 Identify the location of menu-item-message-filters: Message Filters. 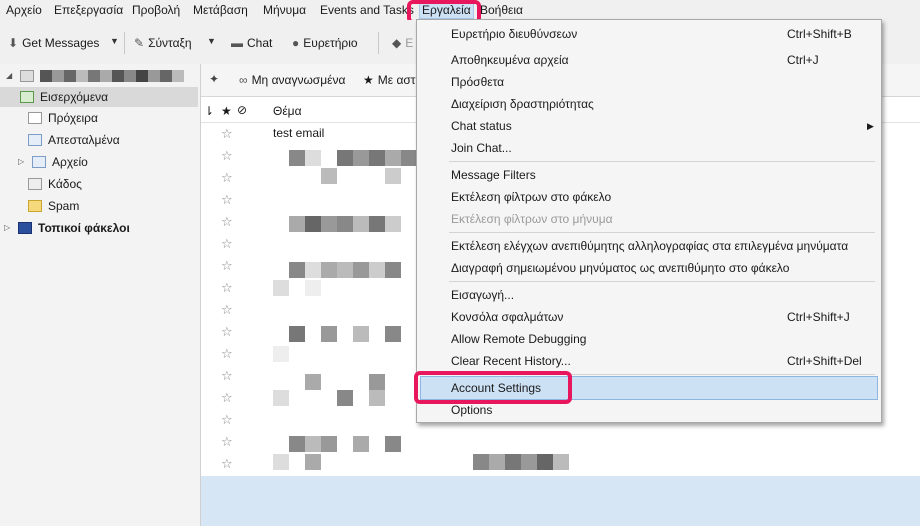
(649, 175).